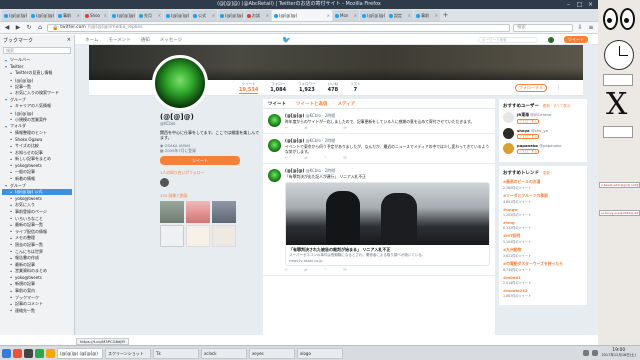 The height and width of the screenshot is (360, 640). What do you see at coordinates (37, 67) in the screenshot?
I see `bookmark-folder: ▾ Twitter` at bounding box center [37, 67].